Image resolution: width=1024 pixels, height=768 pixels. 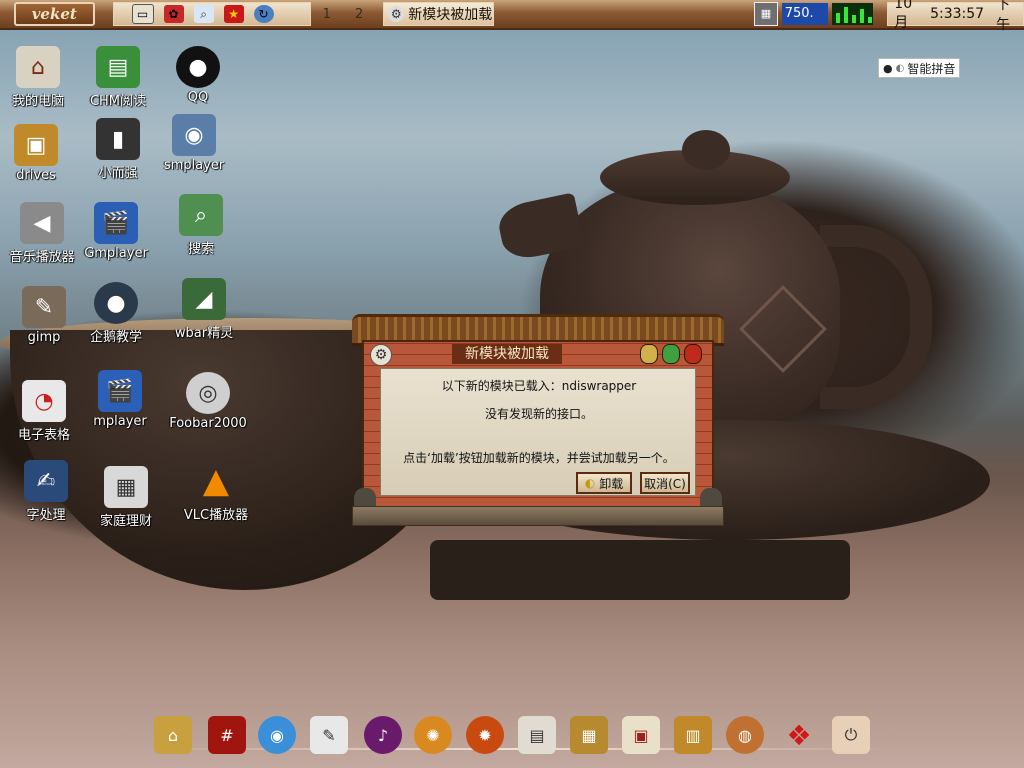 What do you see at coordinates (640, 570) in the screenshot?
I see `wallpaper-saucer-foot` at bounding box center [640, 570].